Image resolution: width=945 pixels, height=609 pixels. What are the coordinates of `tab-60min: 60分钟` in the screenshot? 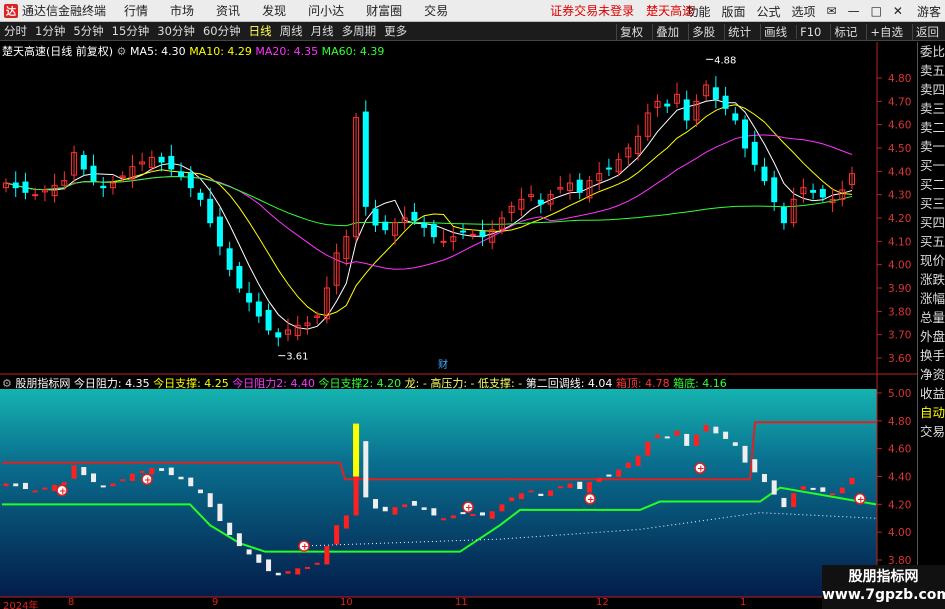 It's located at (222, 31).